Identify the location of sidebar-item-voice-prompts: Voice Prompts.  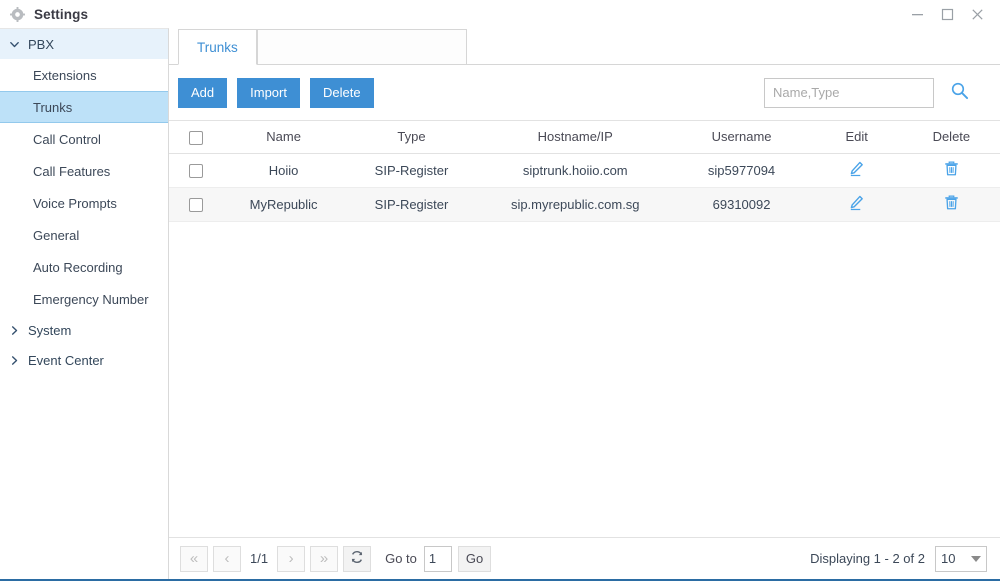
(84, 203).